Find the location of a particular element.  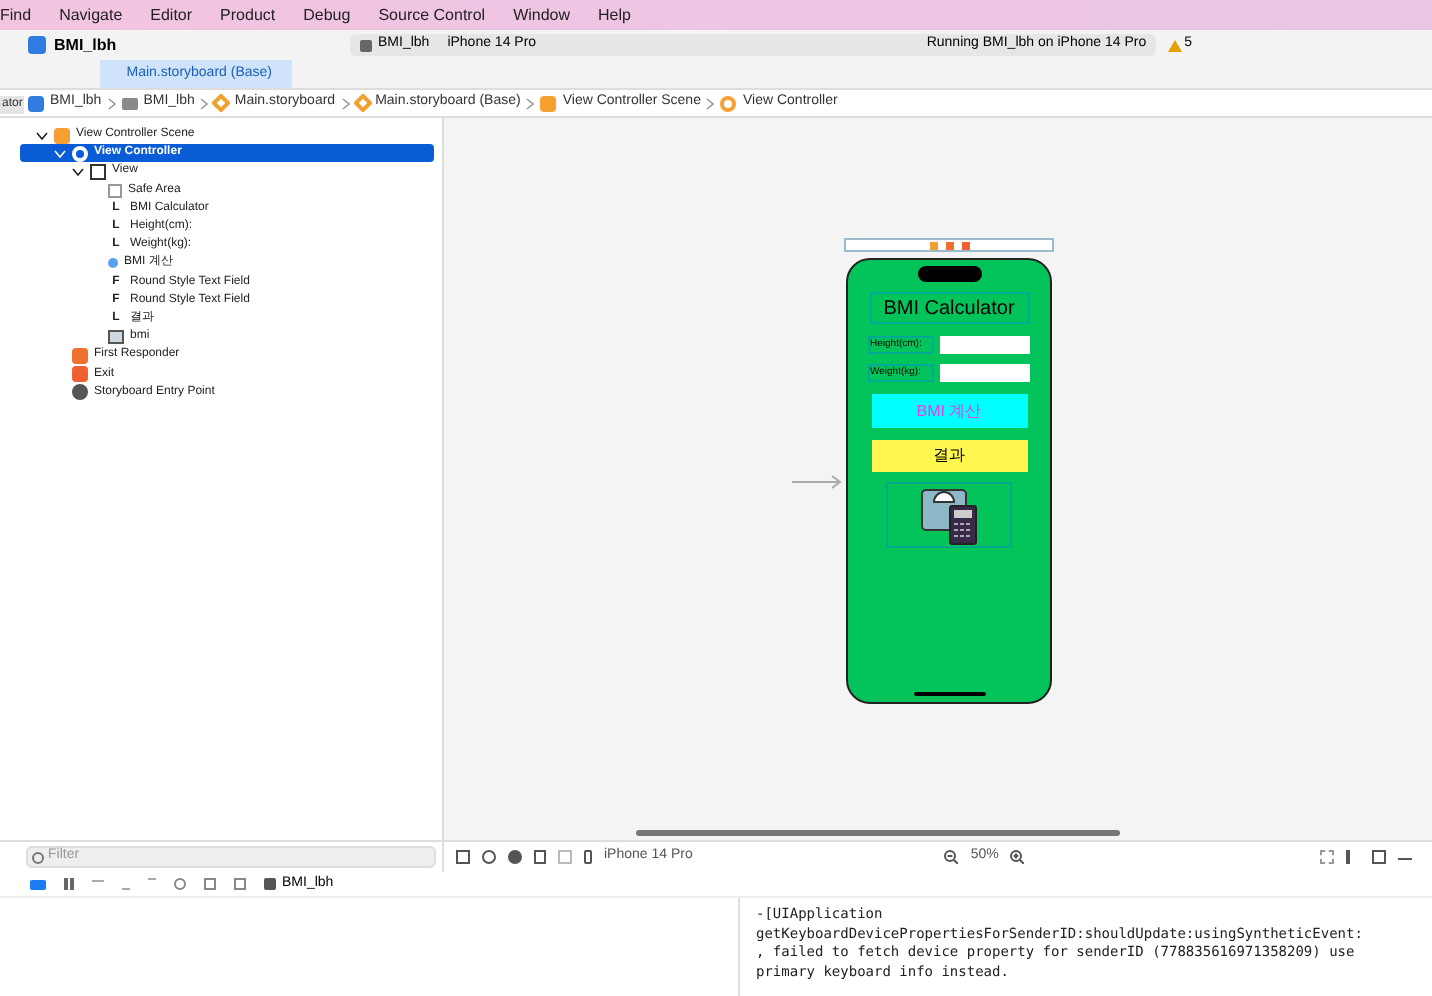

folder-icon is located at coordinates (129, 103).